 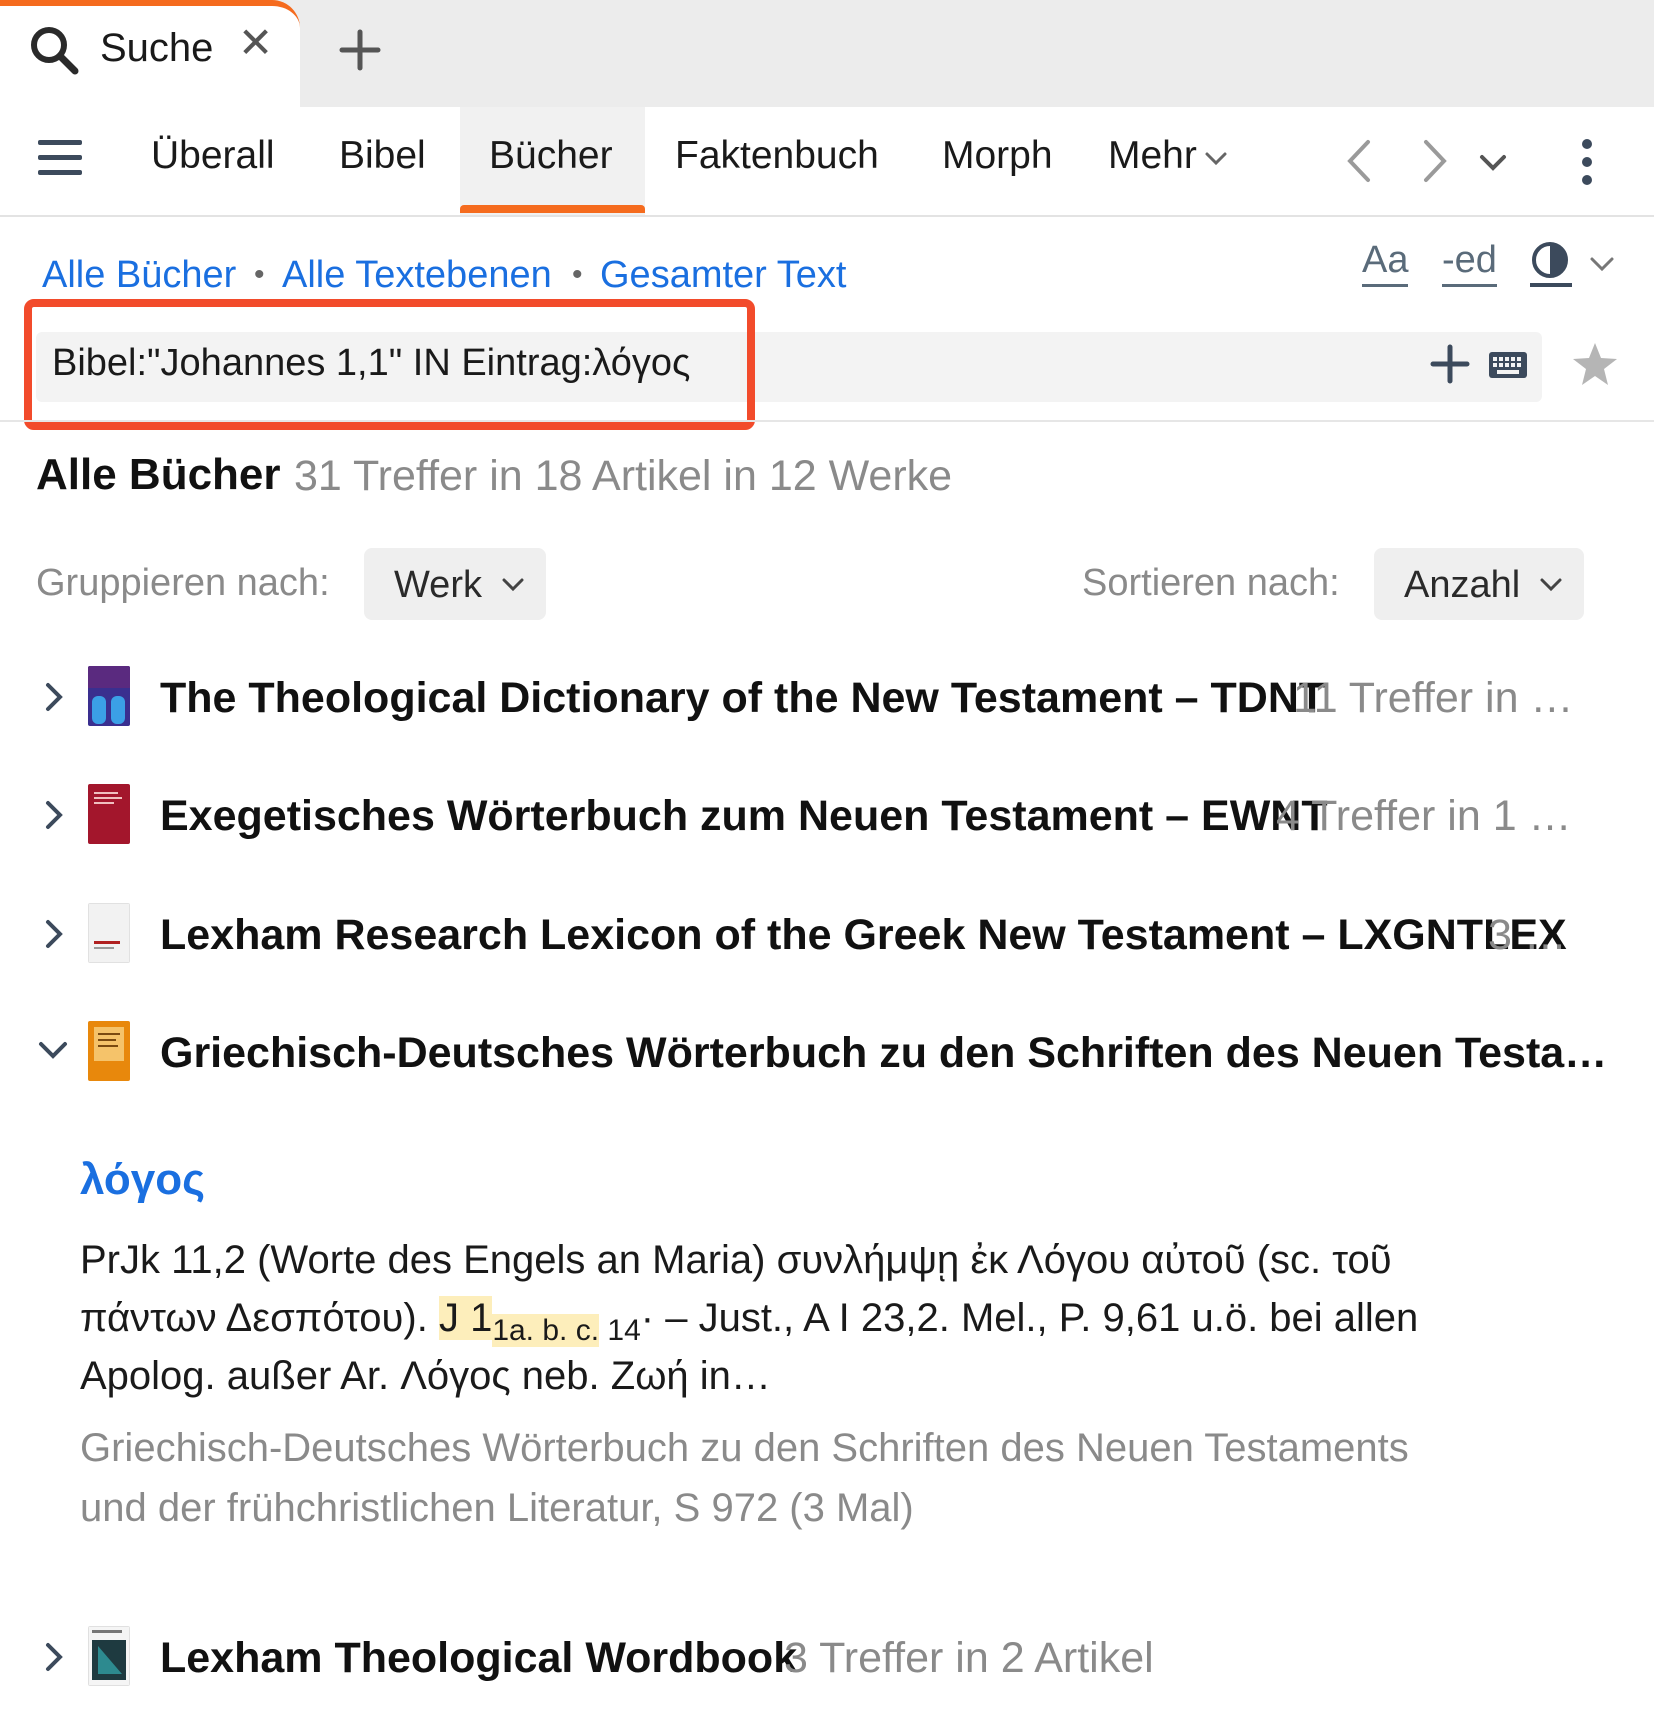 I want to click on group-by-label: Gruppieren nach:, so click(x=183, y=583).